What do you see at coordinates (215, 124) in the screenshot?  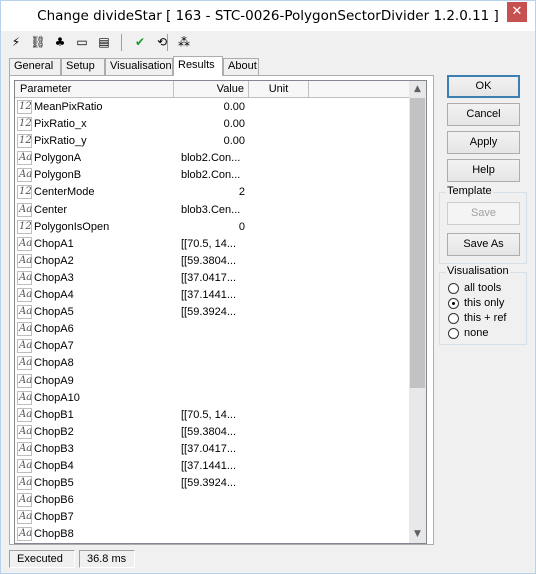 I see `table-row: 12 PixRatio_x 0.00` at bounding box center [215, 124].